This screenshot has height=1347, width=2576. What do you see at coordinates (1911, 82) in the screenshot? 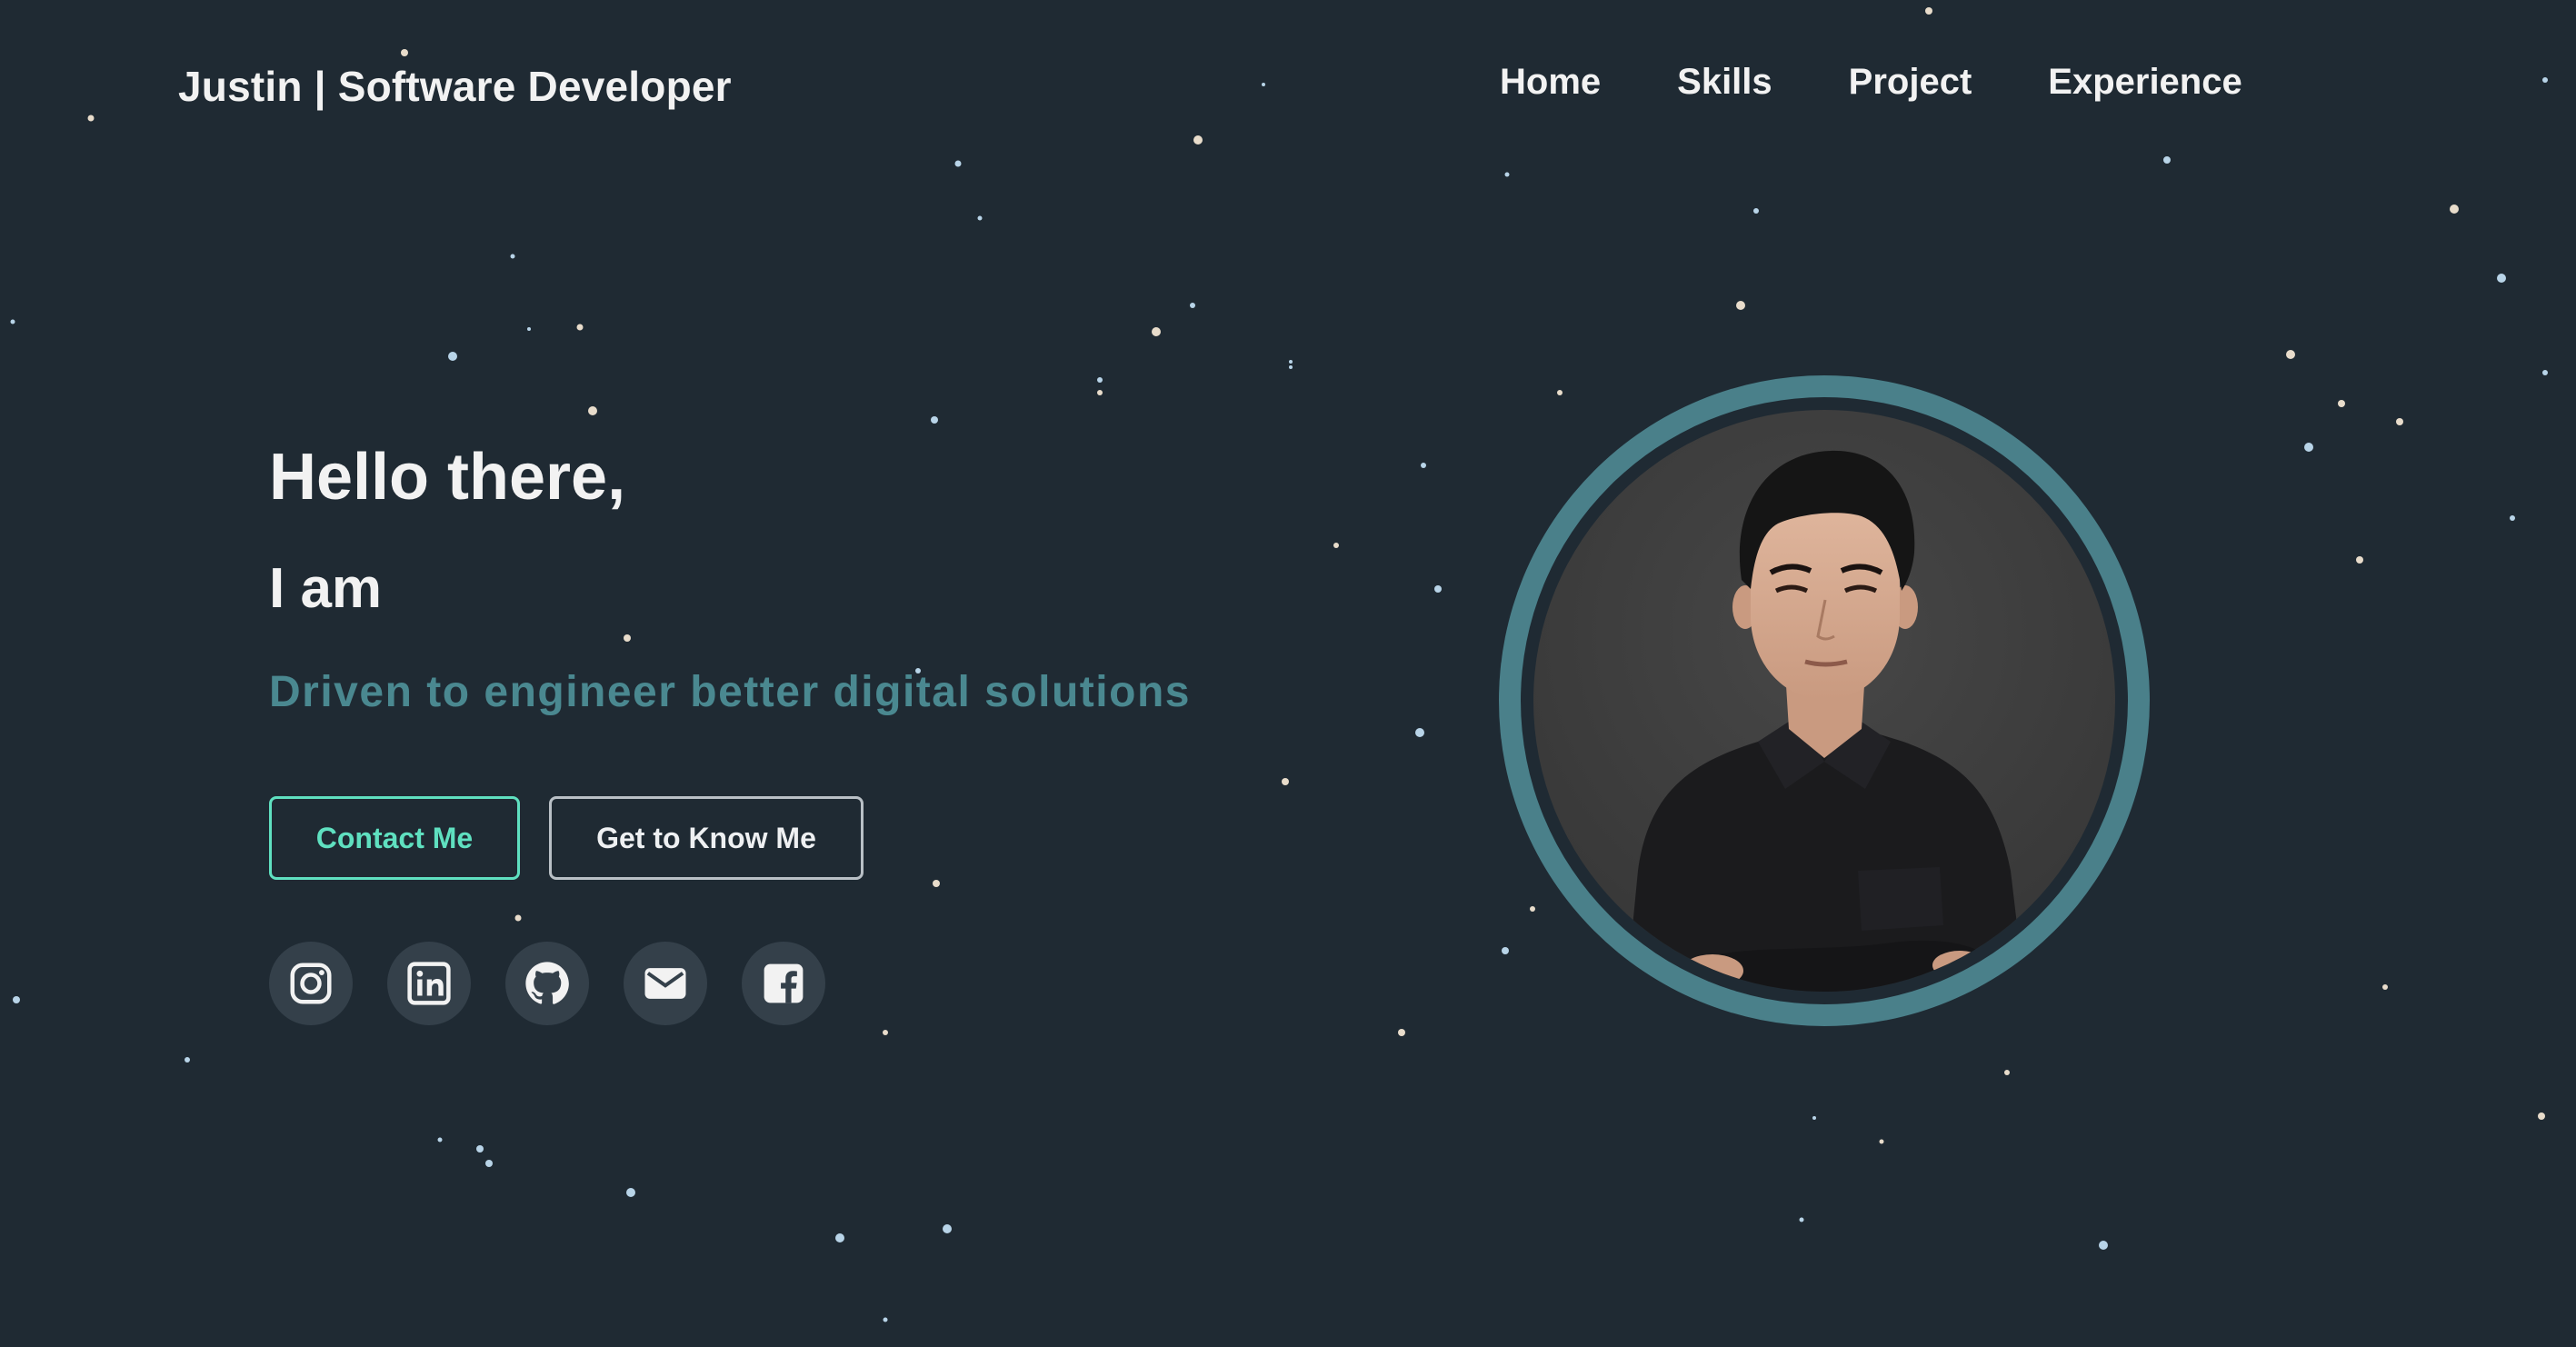
I see `nav-project-link: Project` at bounding box center [1911, 82].